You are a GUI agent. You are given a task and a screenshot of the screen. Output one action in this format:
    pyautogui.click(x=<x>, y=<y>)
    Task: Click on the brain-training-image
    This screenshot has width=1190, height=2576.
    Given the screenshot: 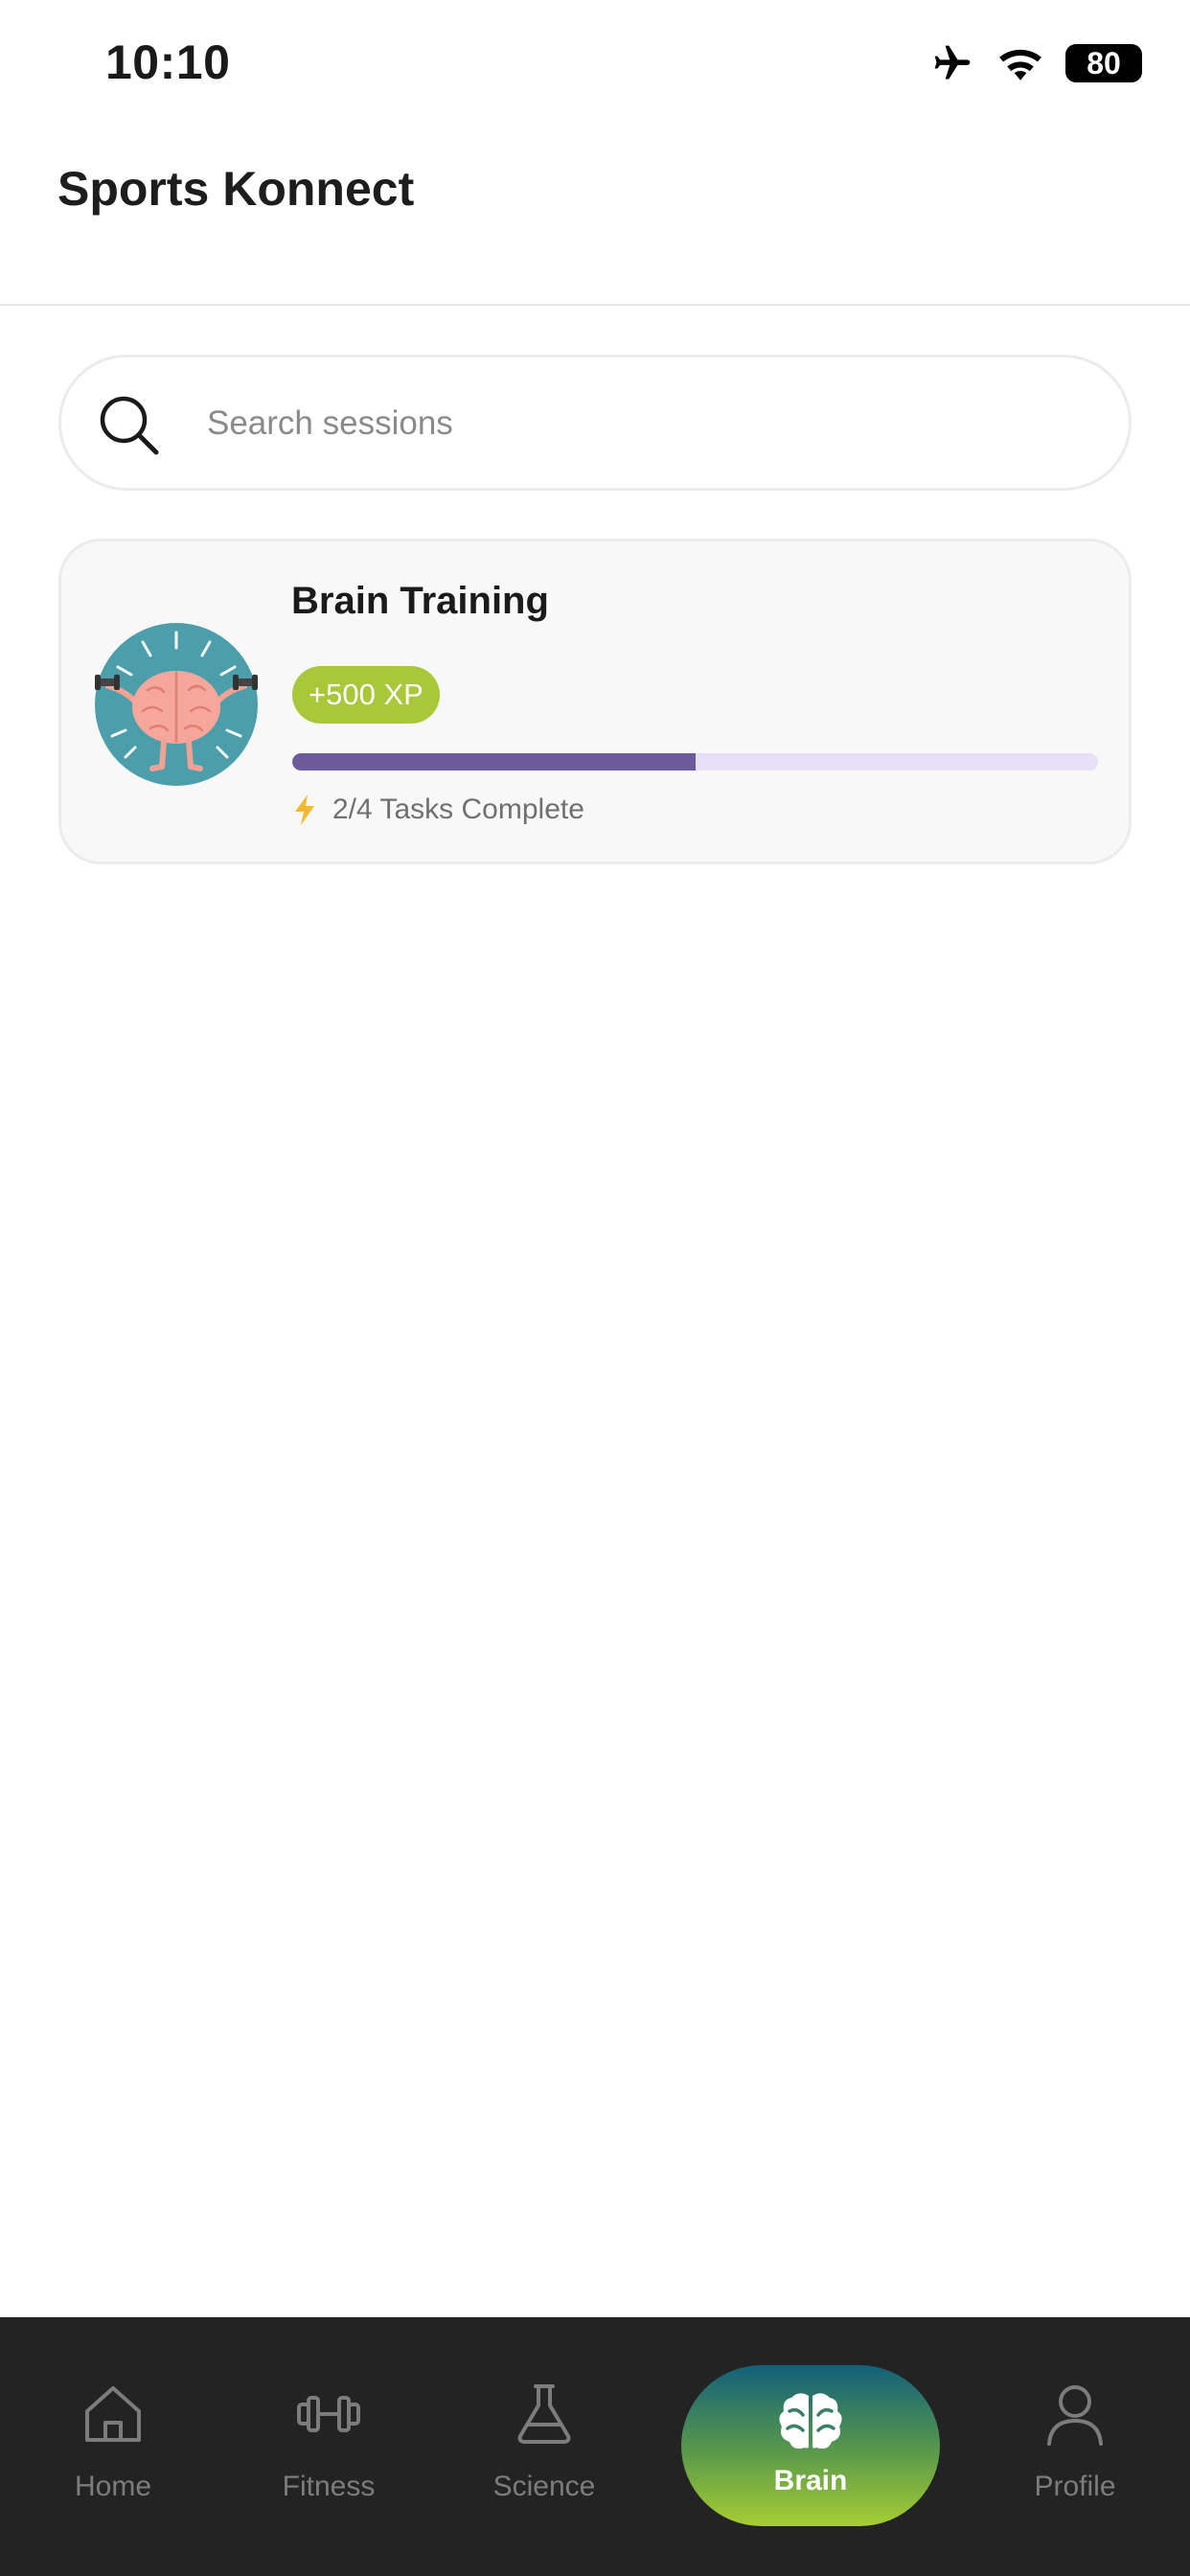 What is the action you would take?
    pyautogui.click(x=177, y=704)
    